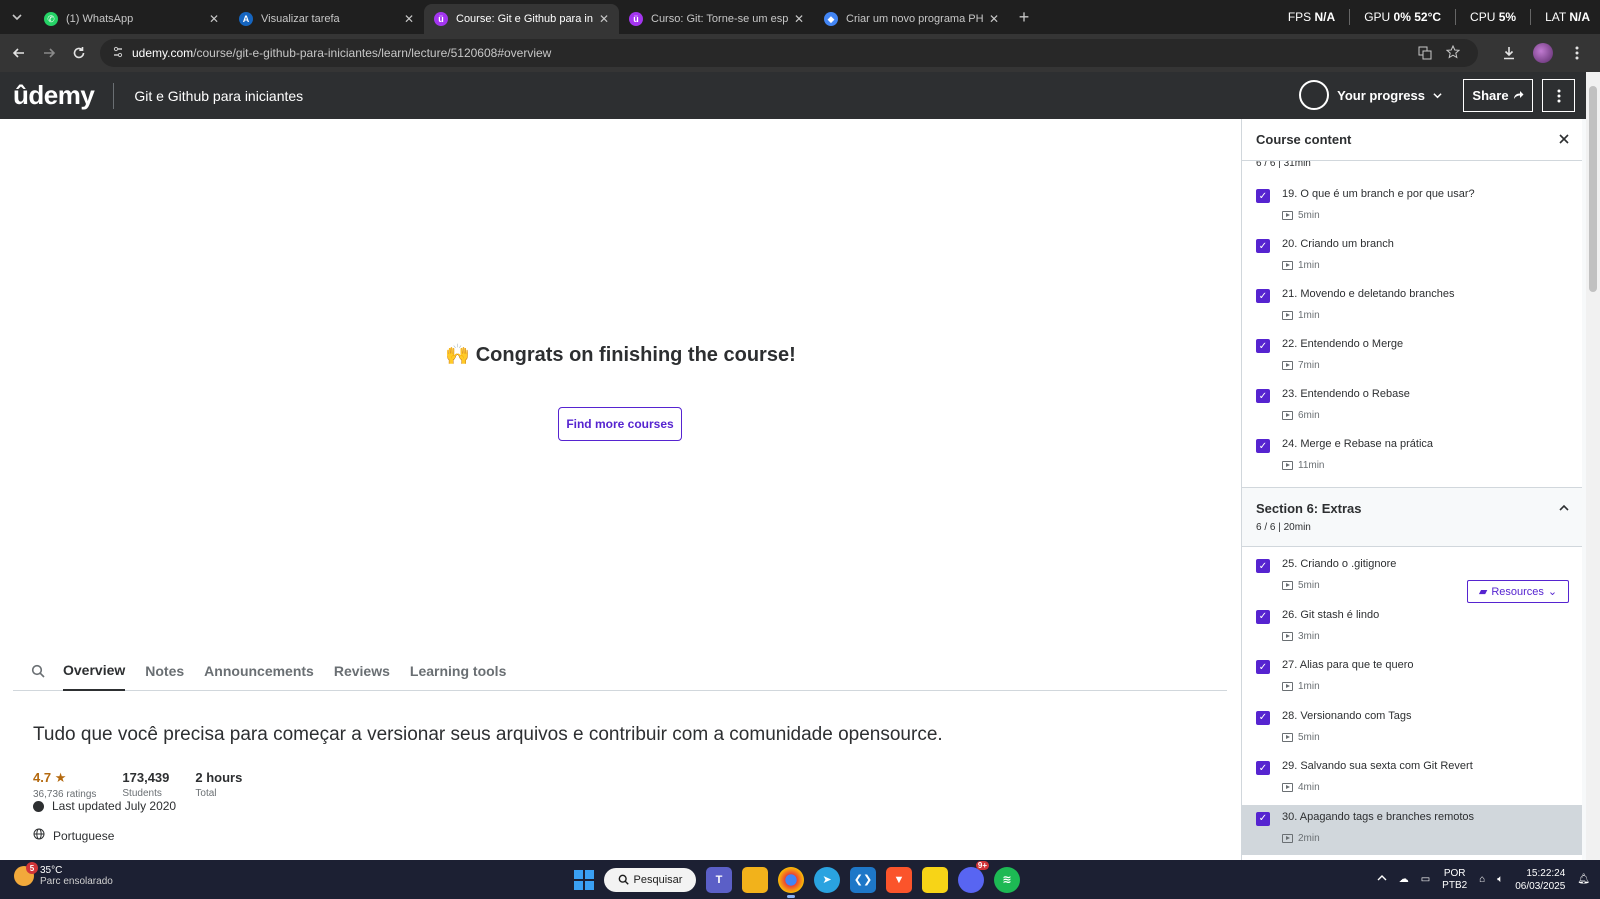  I want to click on course-title: Git e Github para iniciantes, so click(218, 96).